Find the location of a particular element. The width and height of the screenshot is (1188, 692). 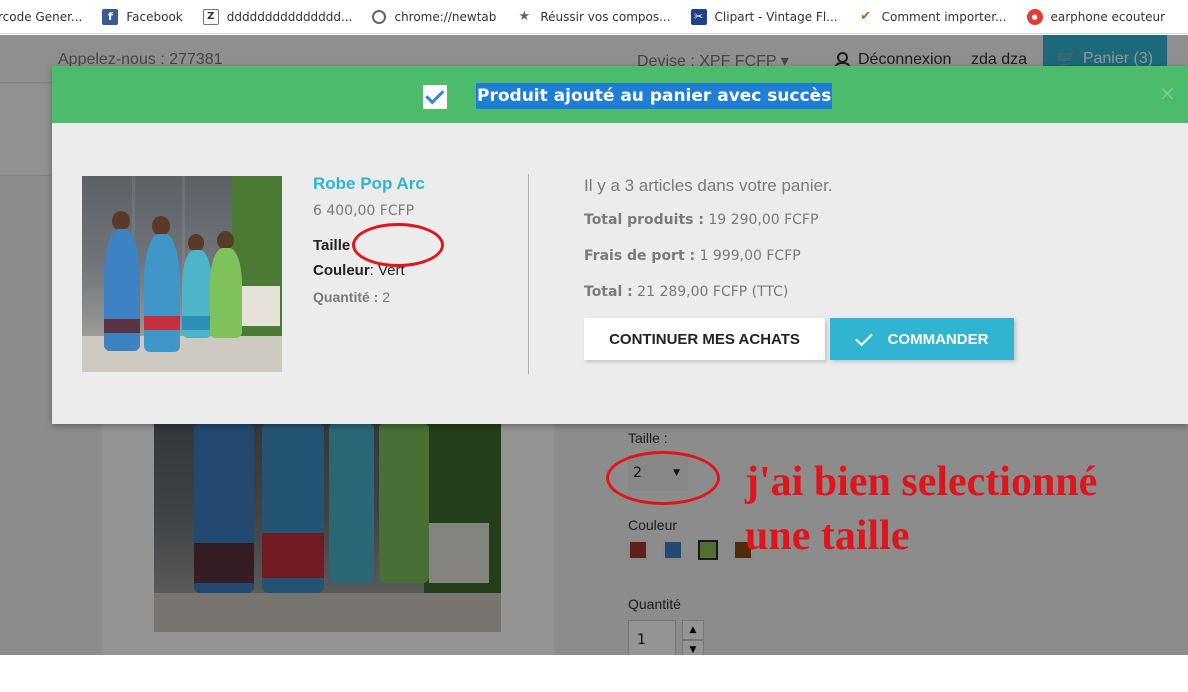

product-price: 6 400,00 FCFP is located at coordinates (364, 211).